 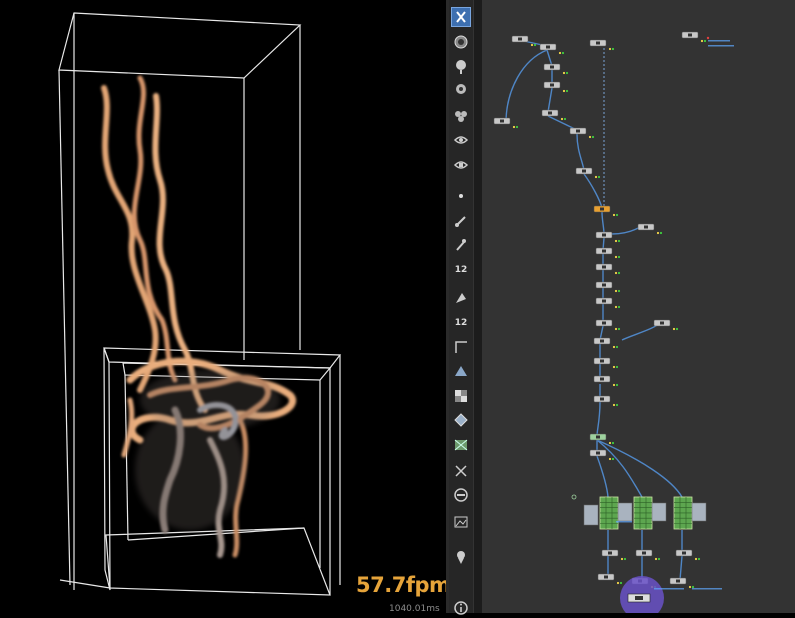 I want to click on handle-tool, so click(x=461, y=66).